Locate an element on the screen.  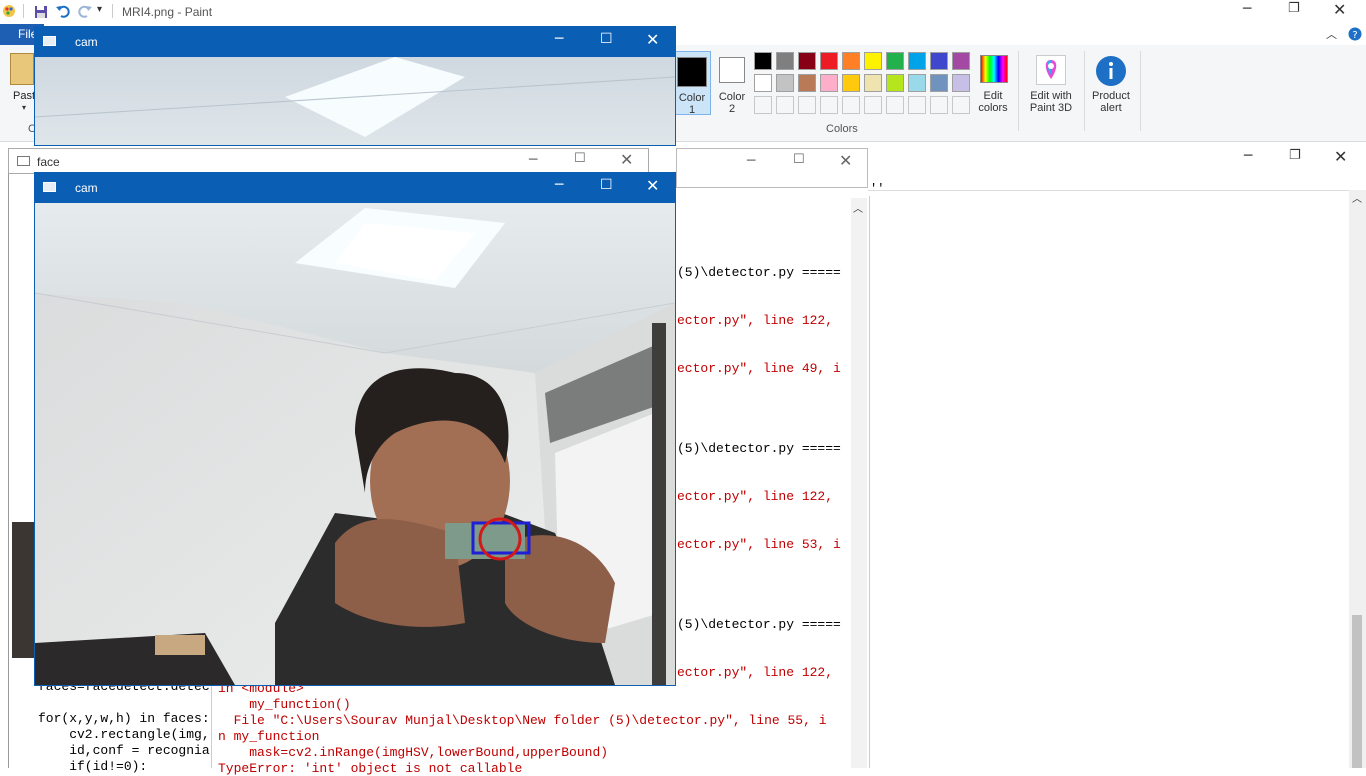
edit-with-paint3d-button: Edit with Paint 3D is located at coordinates (1051, 85).